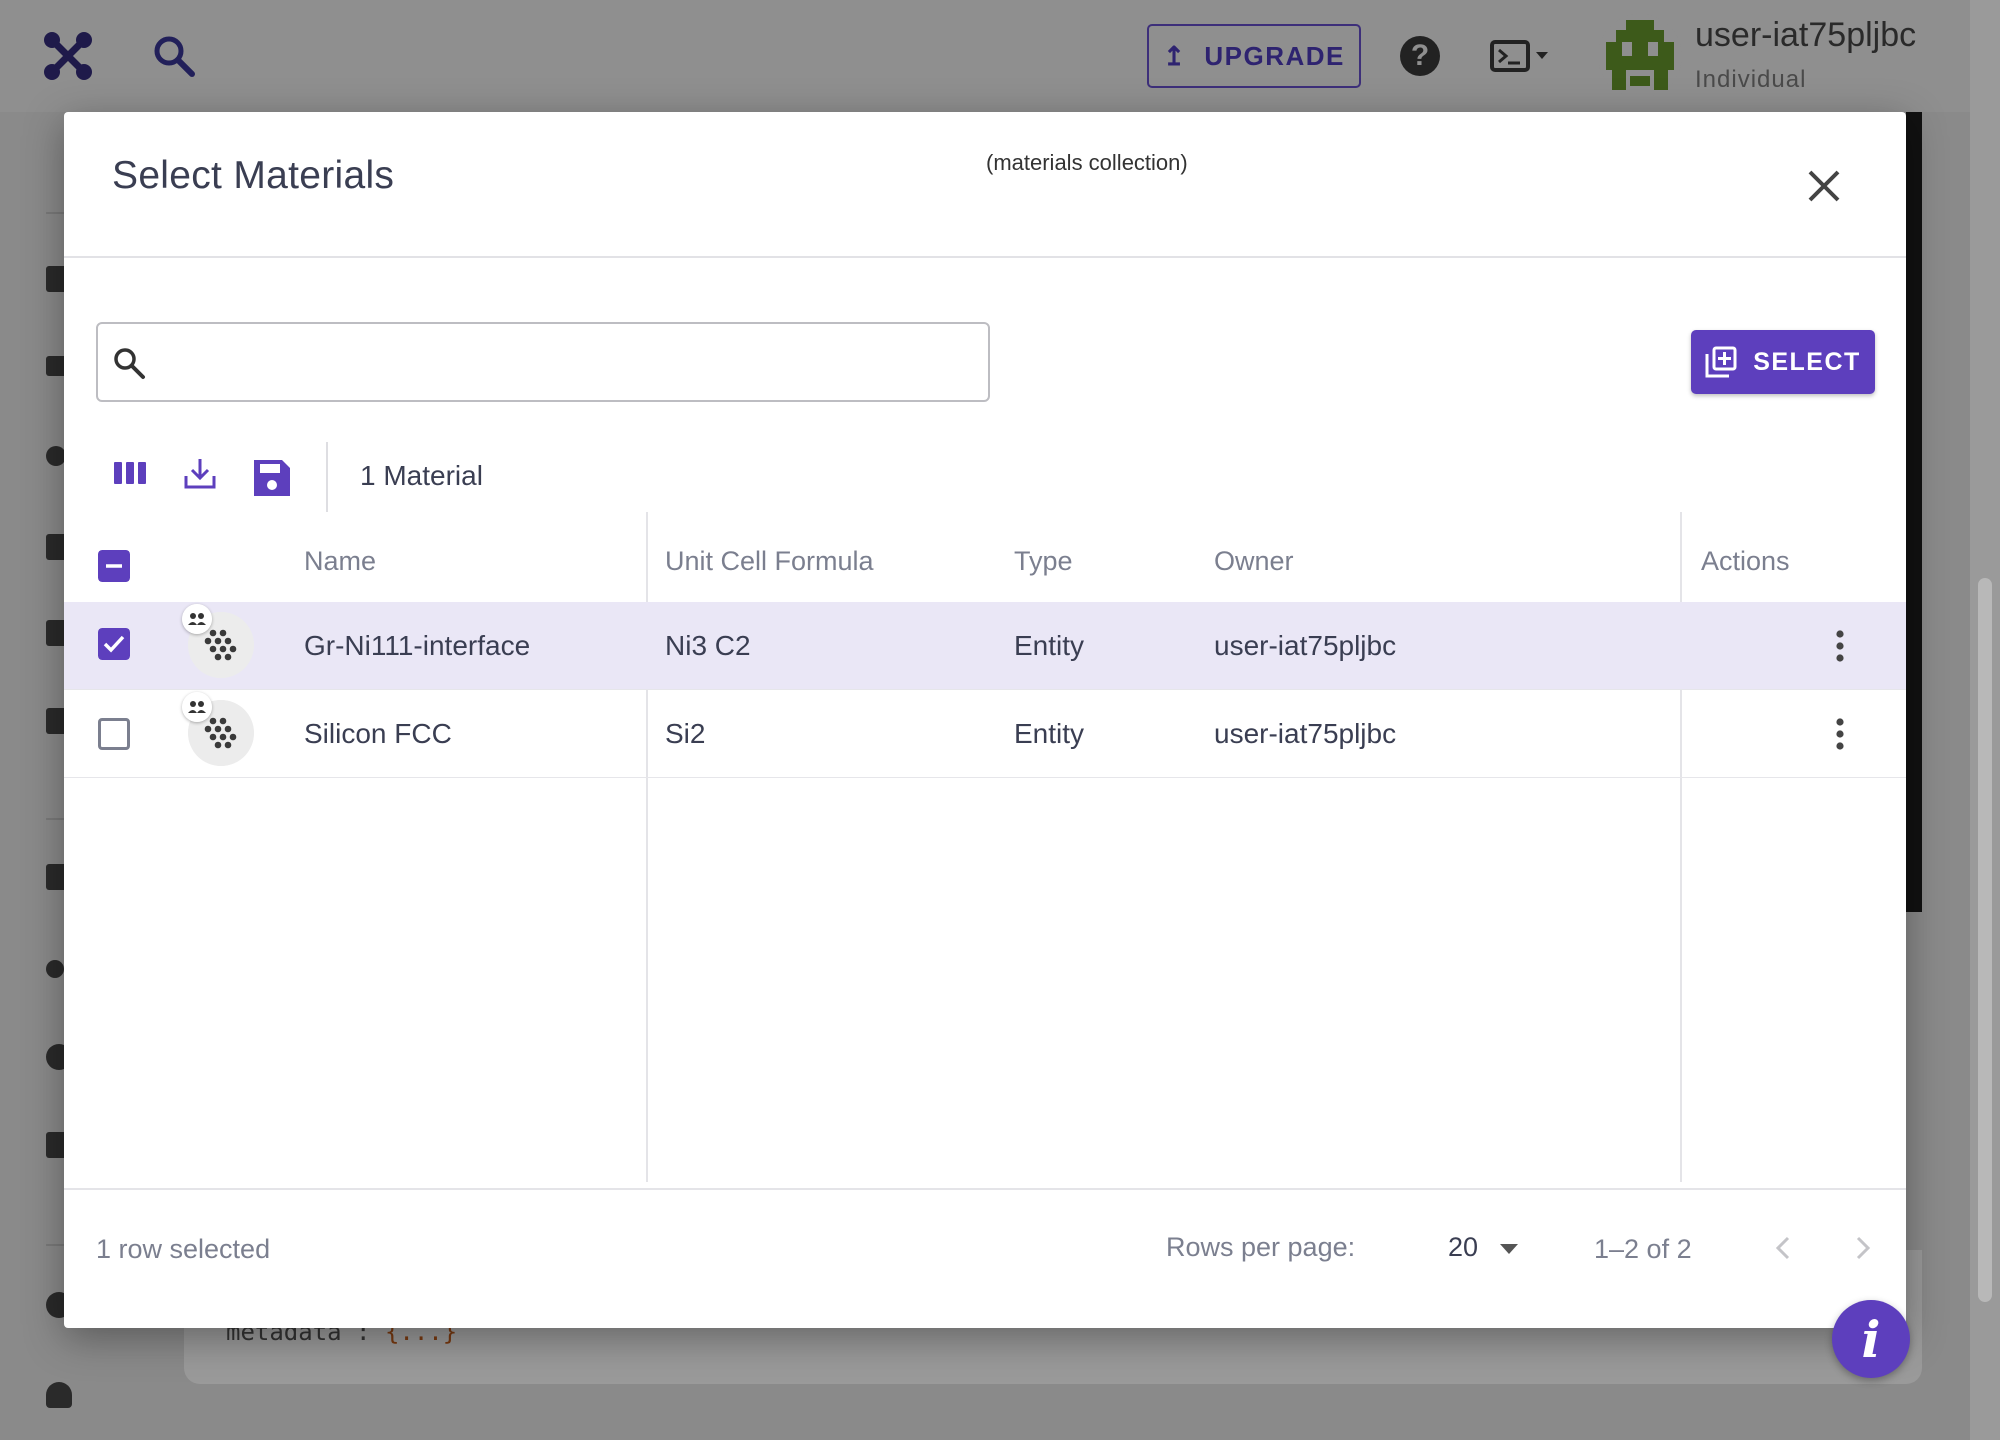 The height and width of the screenshot is (1440, 2000). I want to click on dialog-header: Select Materials (materials collection), so click(985, 185).